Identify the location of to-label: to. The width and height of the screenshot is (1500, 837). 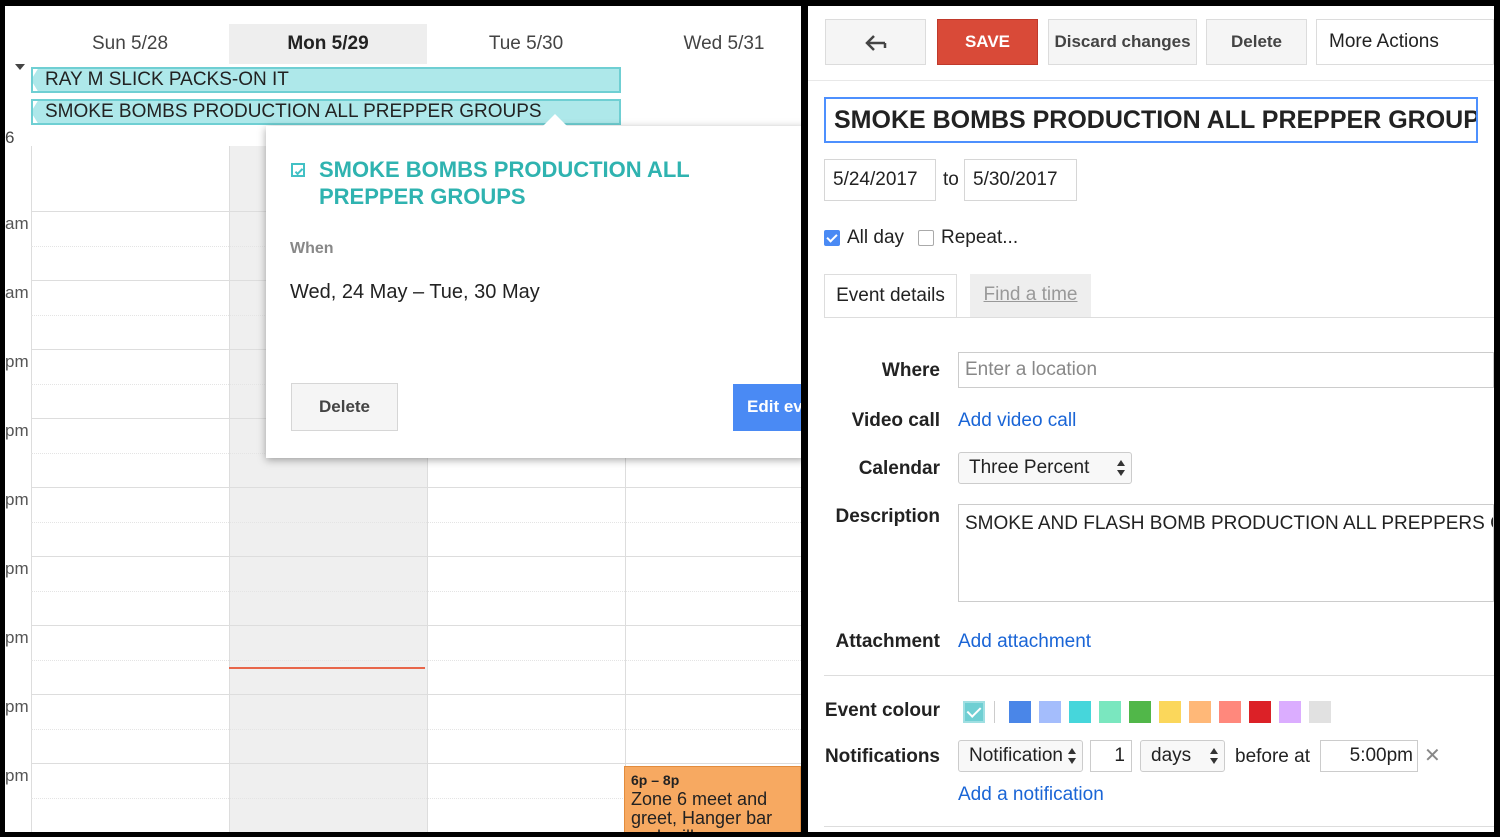
(951, 179).